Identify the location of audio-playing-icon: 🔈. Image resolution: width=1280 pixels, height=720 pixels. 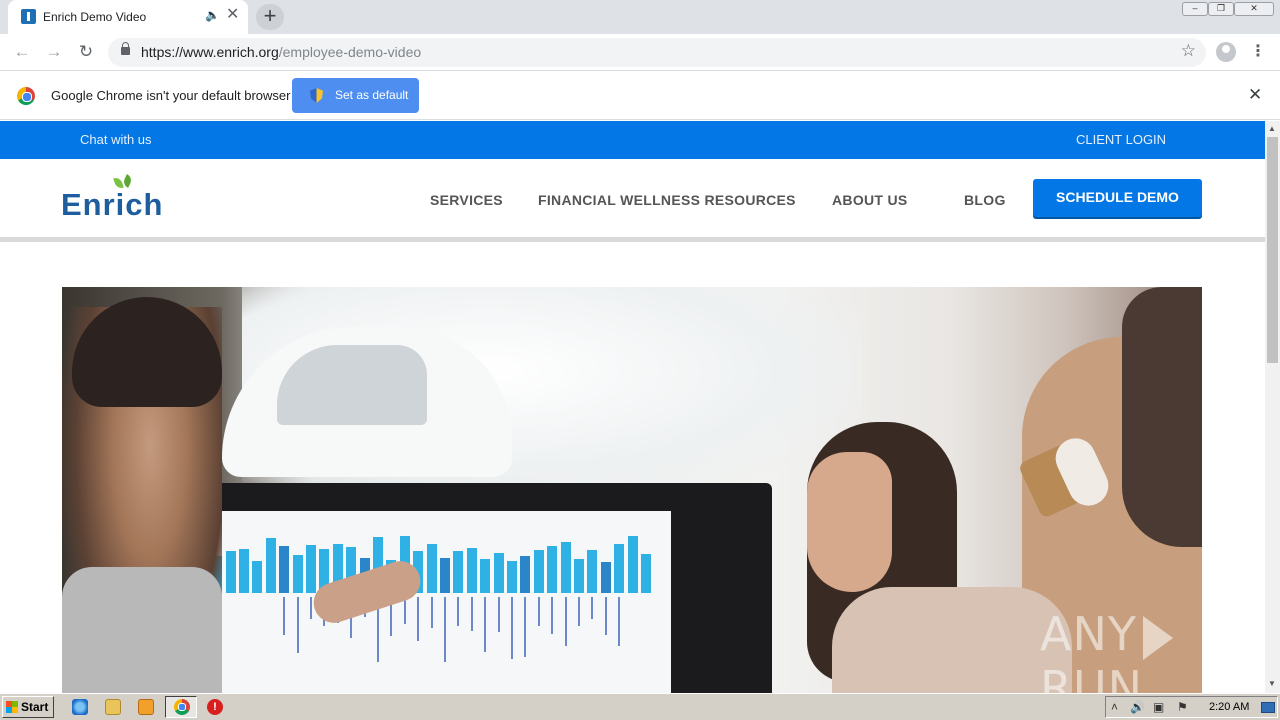
(212, 15).